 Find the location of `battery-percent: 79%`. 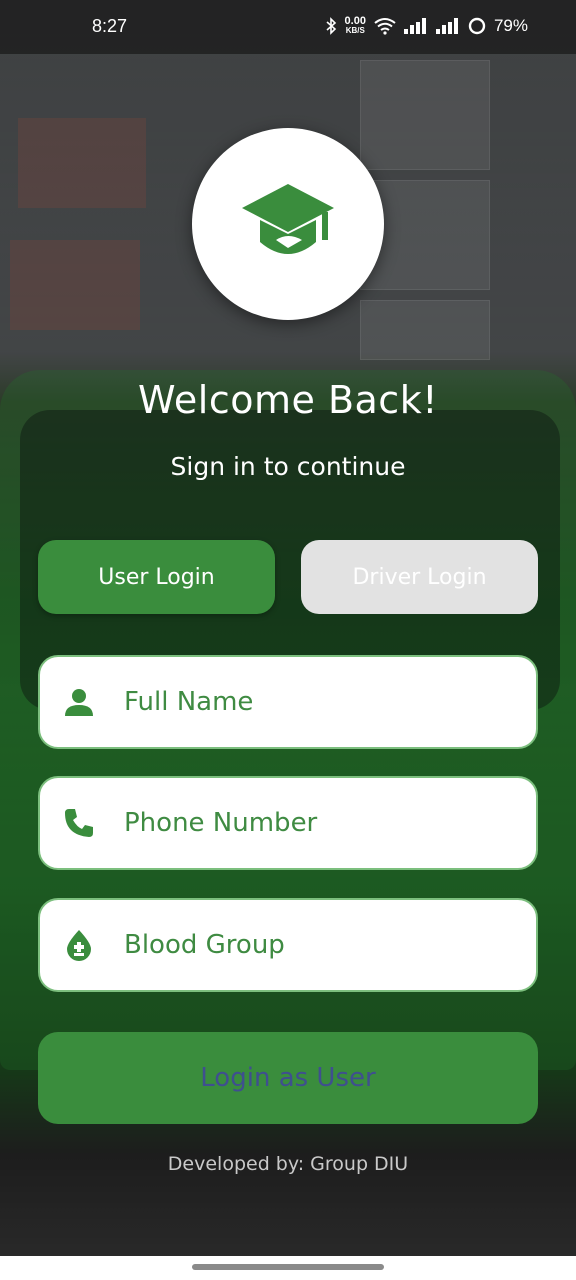

battery-percent: 79% is located at coordinates (510, 25).